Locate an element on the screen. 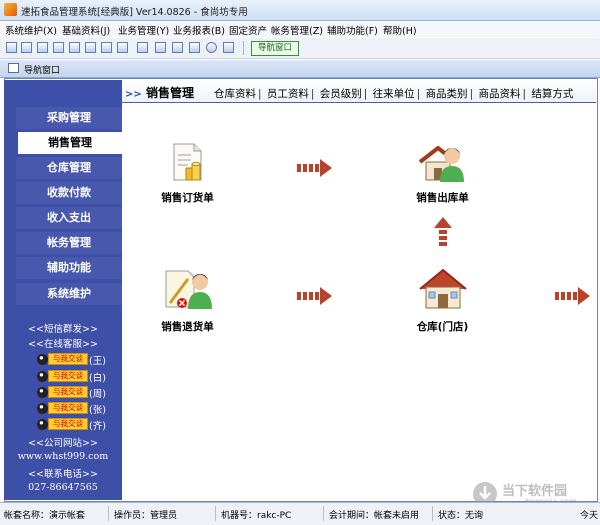  toolbar-print-icon is located at coordinates (194, 47).